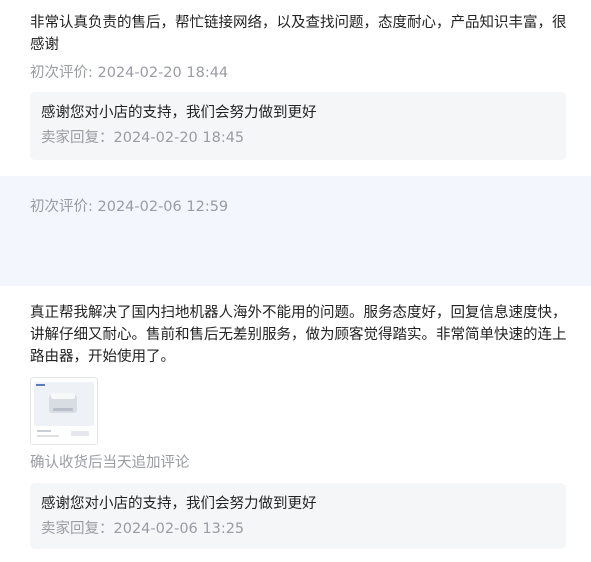 The height and width of the screenshot is (562, 591). I want to click on review-1-date: 初次评价: 2024-02-20 18:44, so click(129, 73).